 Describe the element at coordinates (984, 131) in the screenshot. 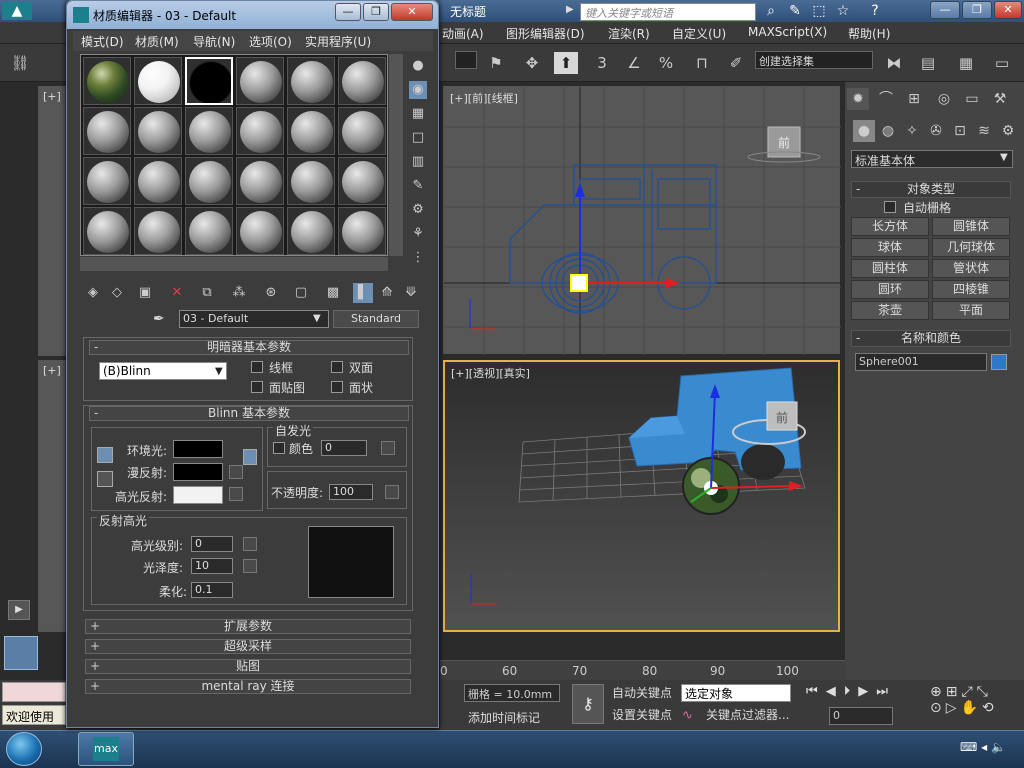

I see `spacewarps-icon: ≋` at that location.